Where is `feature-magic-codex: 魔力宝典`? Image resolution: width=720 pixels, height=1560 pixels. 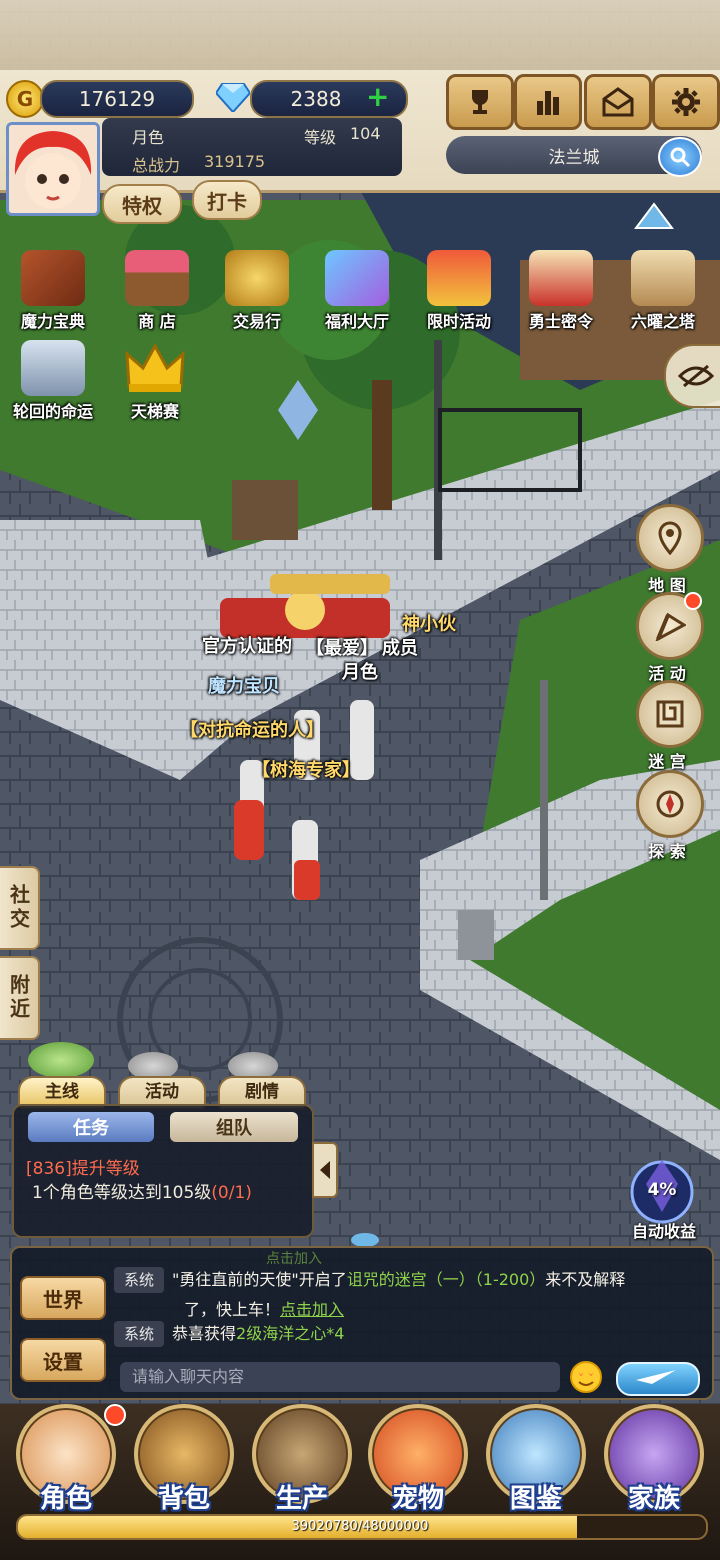 feature-magic-codex: 魔力宝典 is located at coordinates (53, 291).